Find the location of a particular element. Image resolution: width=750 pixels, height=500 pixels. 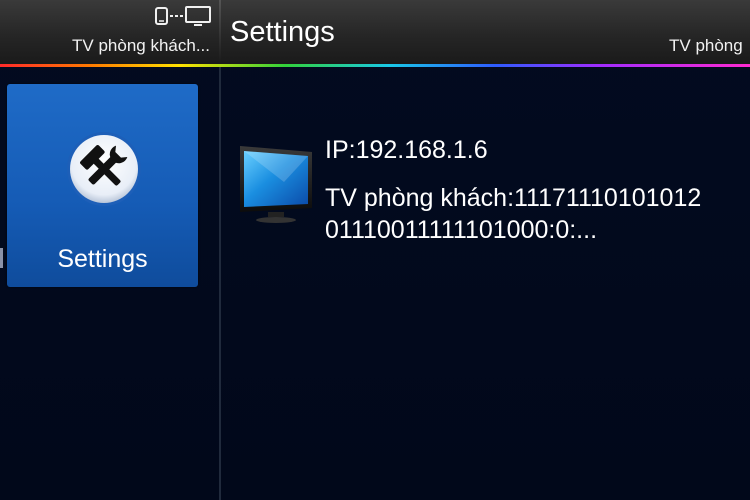

devices-icon is located at coordinates (183, 16).